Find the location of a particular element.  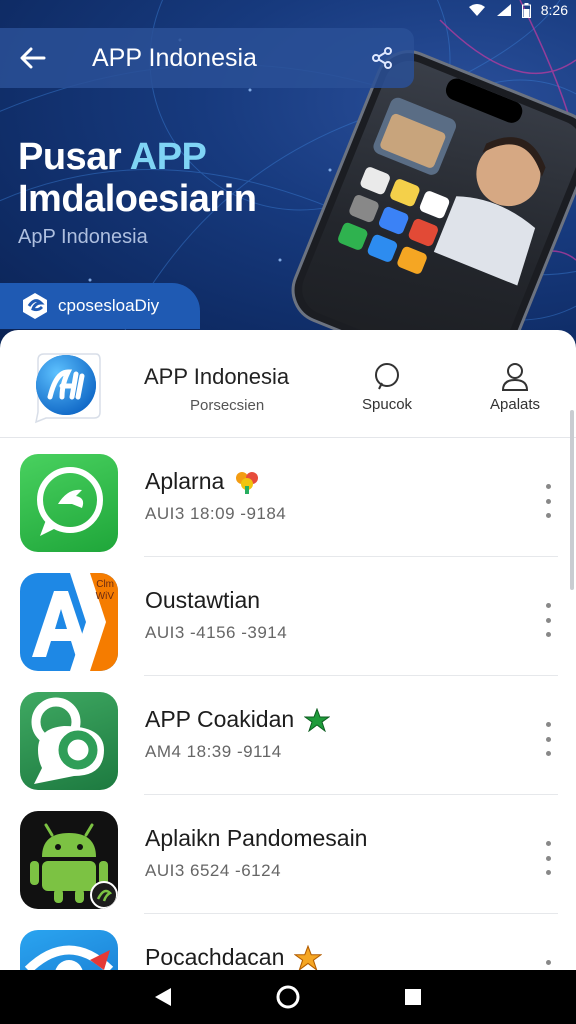

arrow-left-icon is located at coordinates (33, 58).